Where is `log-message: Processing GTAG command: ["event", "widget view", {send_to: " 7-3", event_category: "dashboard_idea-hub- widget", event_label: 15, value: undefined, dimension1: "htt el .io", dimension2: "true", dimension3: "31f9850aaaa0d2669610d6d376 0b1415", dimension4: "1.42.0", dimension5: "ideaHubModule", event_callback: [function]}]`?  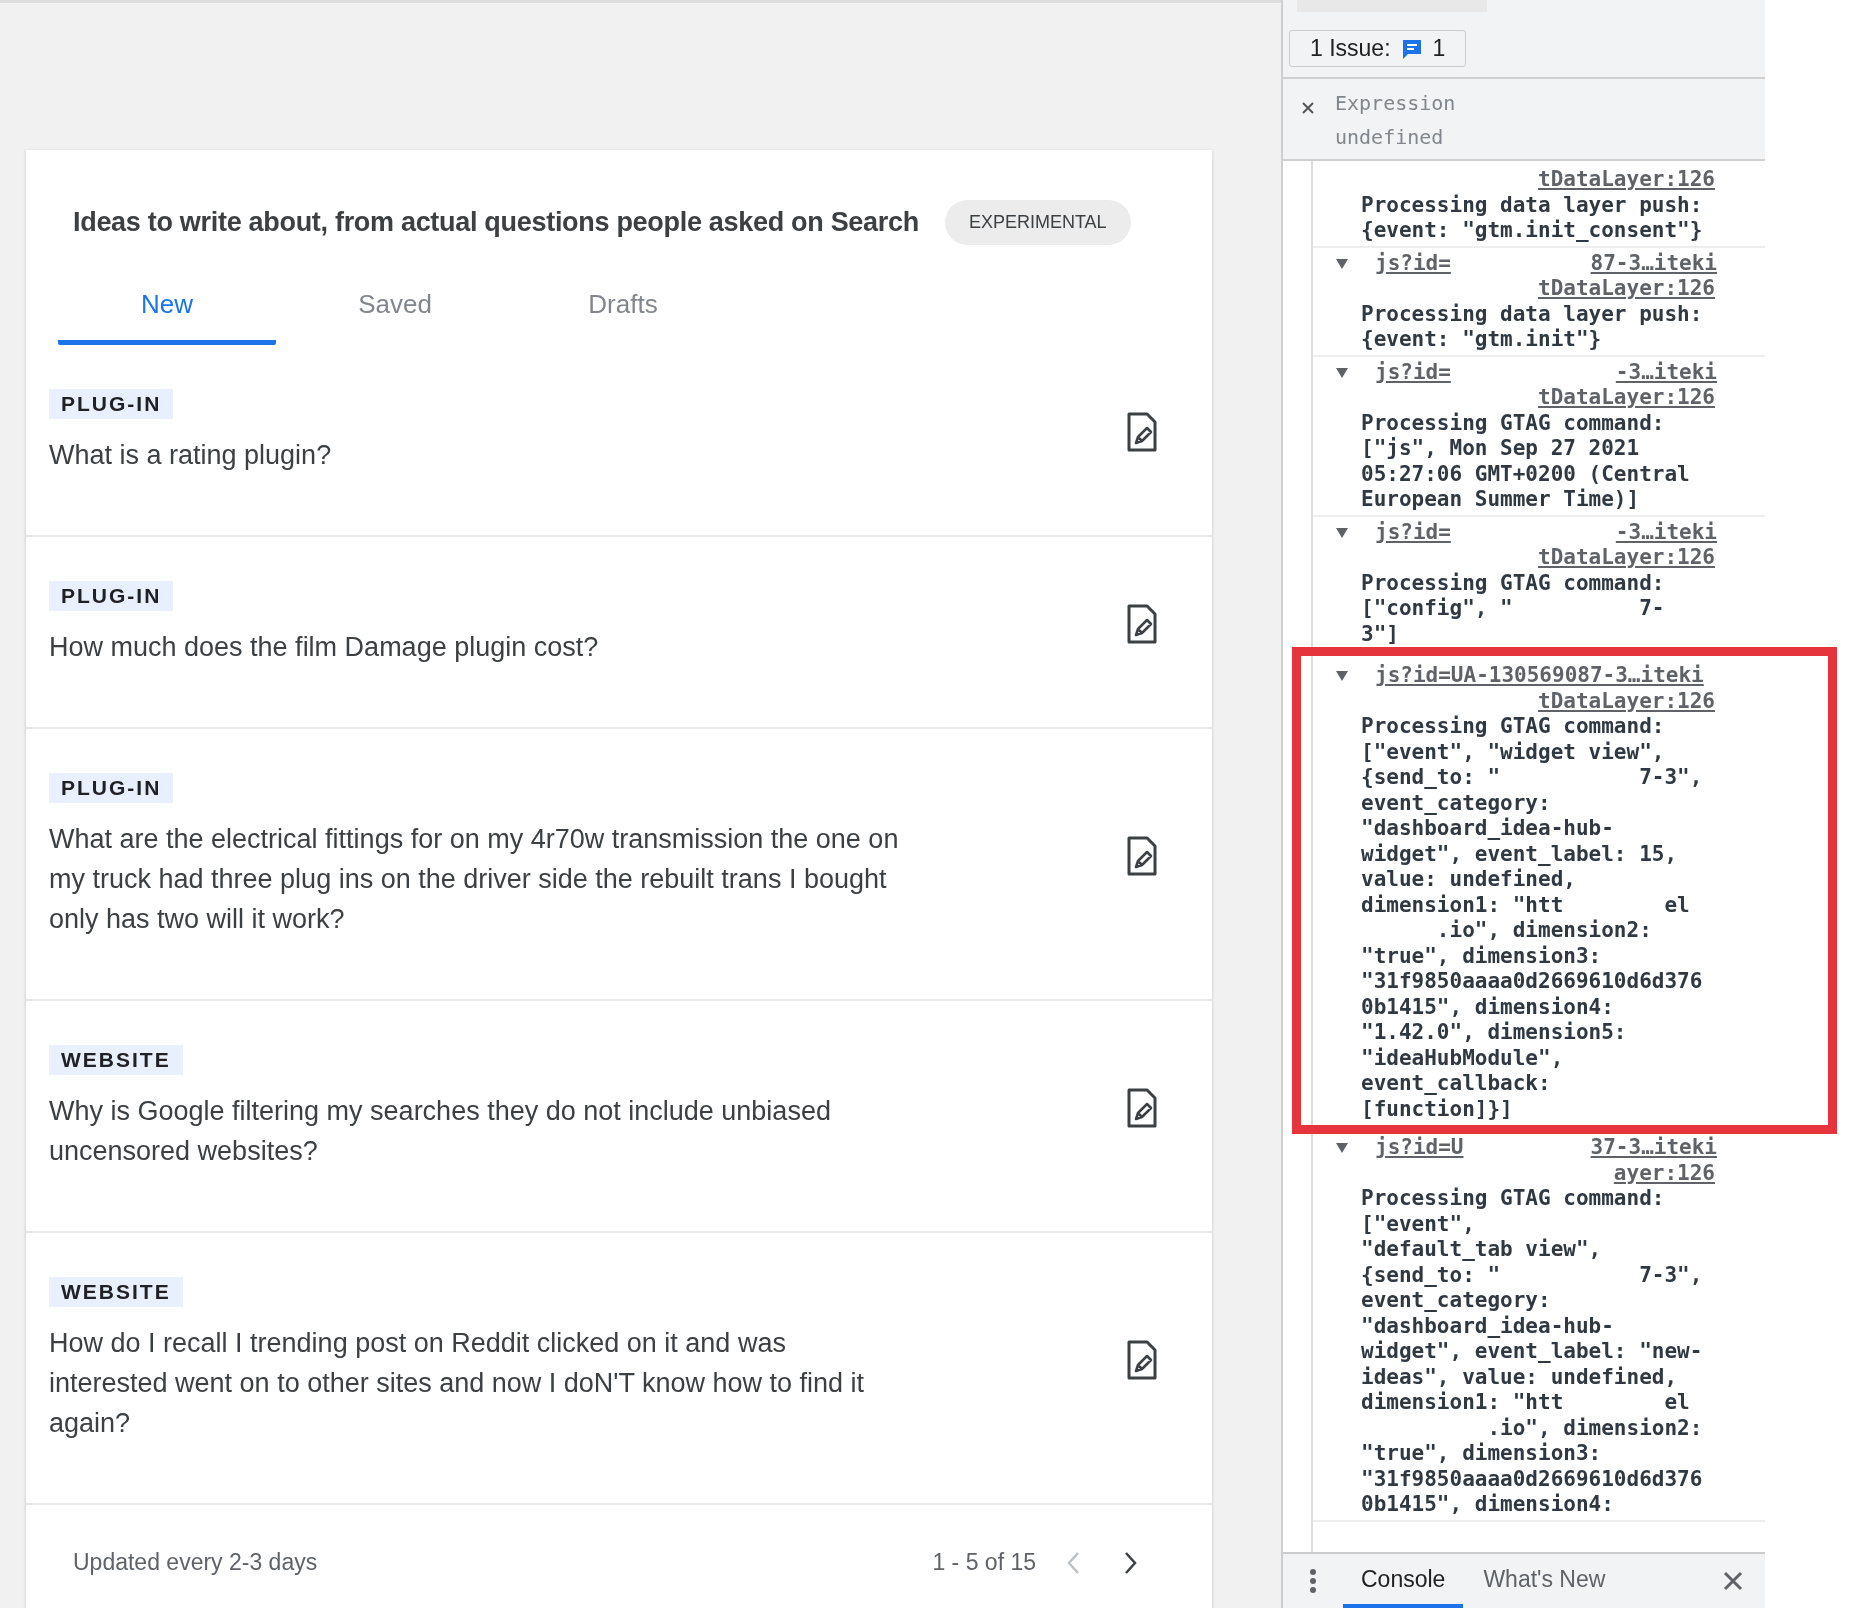
log-message: Processing GTAG command: ["event", "widget view", {send_to: " 7-3", event_category: "dashboard_idea-hub- widget", event_label: 15, value: undefined, dimension1: "htt el .io", dimension2: "true", dimension3: "31f9850aaaa0d2669610d6d376 0b1415", dimension4: "1.42.0", dimension5: "ideaHubModule", event_callback: [function]}] is located at coordinates (1532, 918).